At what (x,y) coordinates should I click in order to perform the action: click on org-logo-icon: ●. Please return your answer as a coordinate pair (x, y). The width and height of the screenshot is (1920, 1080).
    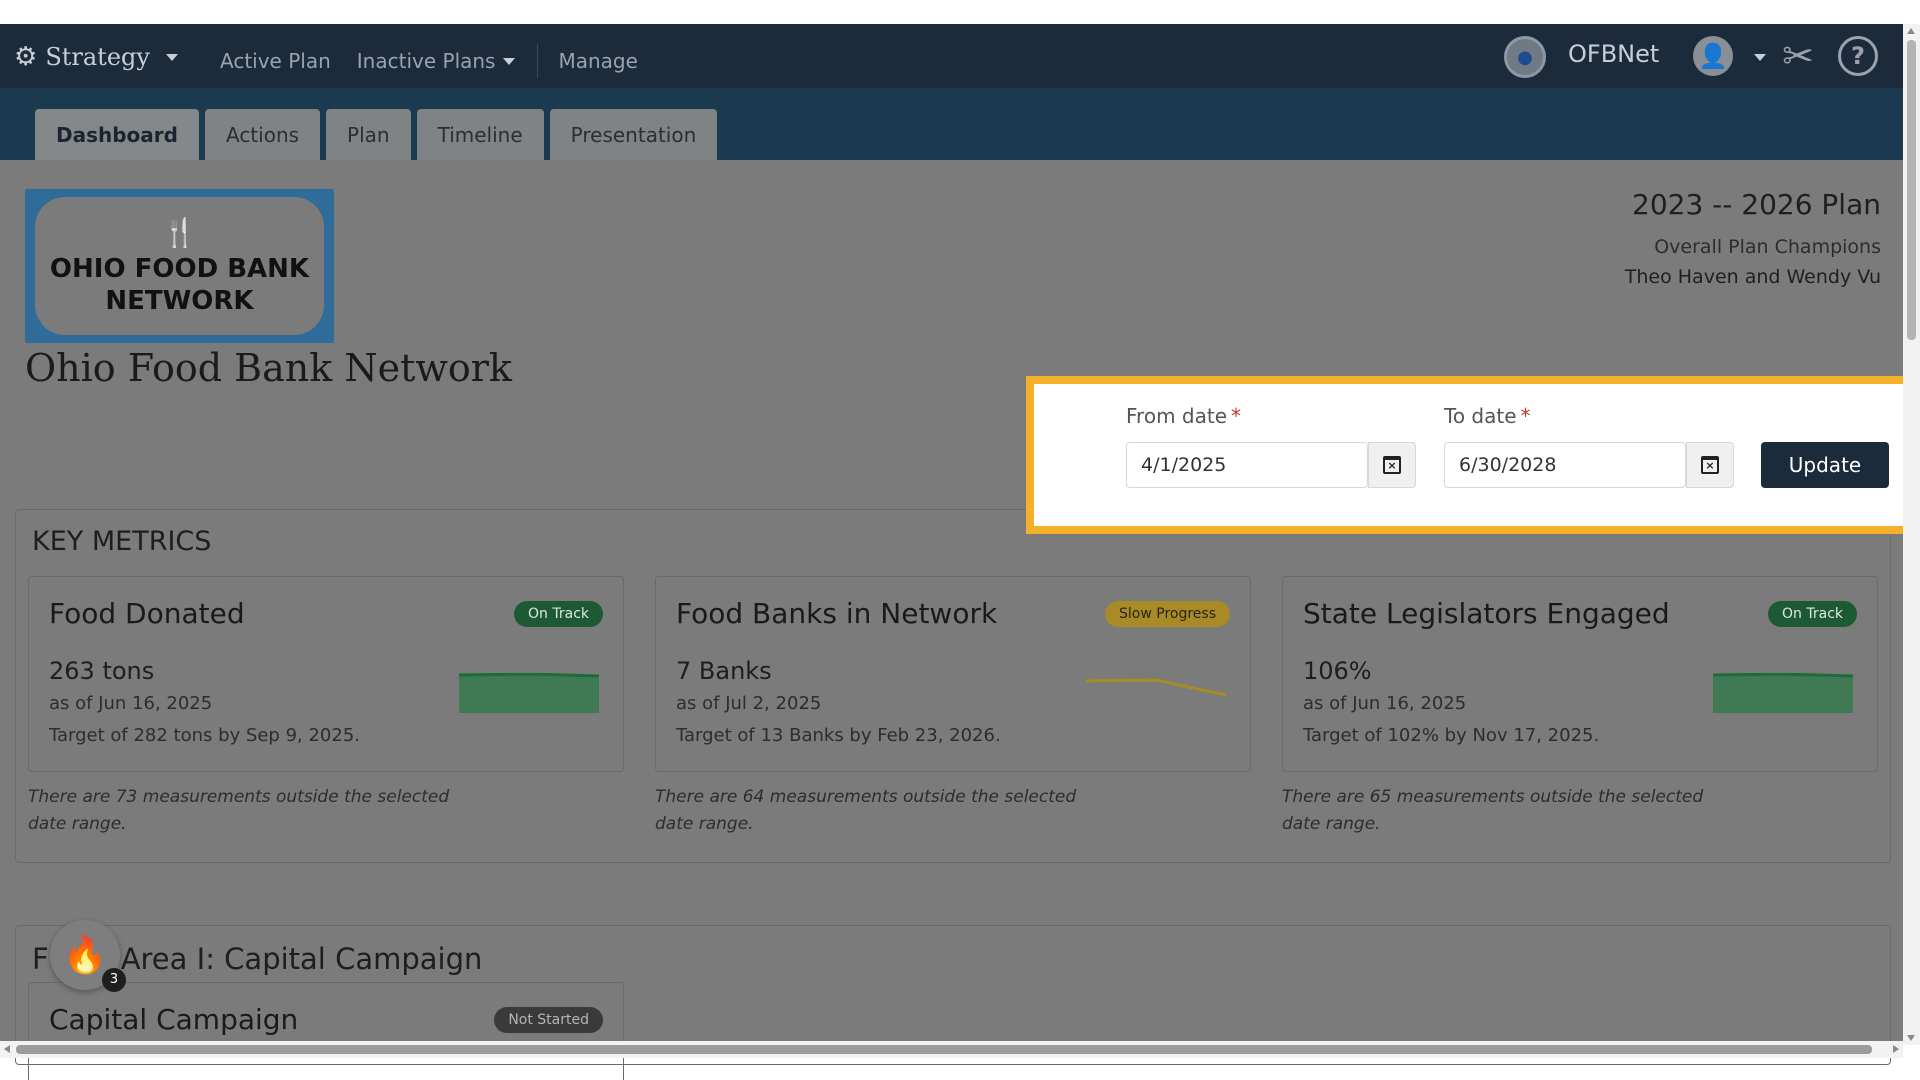
    Looking at the image, I should click on (1525, 57).